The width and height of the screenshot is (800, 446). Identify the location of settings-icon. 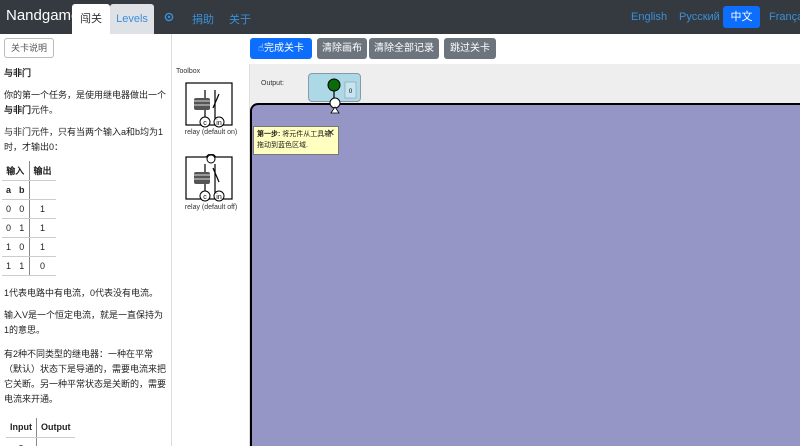
(169, 17).